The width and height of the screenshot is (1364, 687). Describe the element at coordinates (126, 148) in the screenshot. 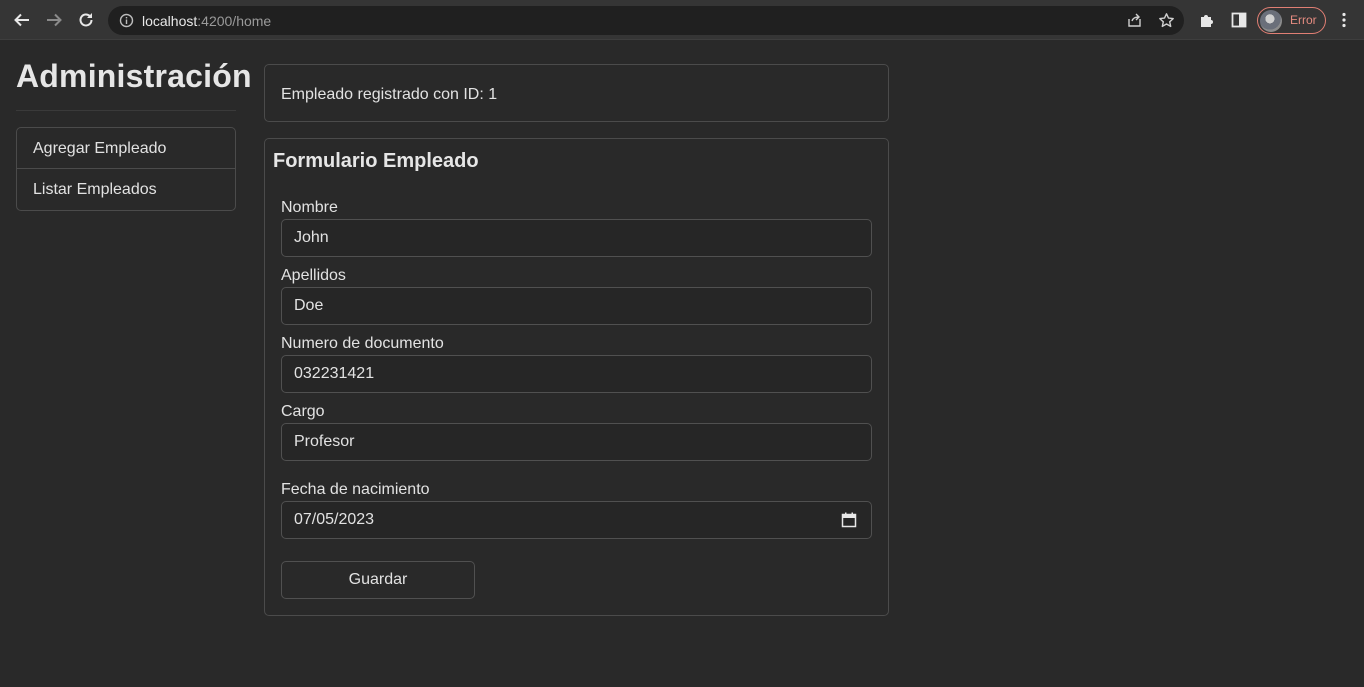

I see `sidebar-item-agregar-empleado: Agregar Empleado` at that location.